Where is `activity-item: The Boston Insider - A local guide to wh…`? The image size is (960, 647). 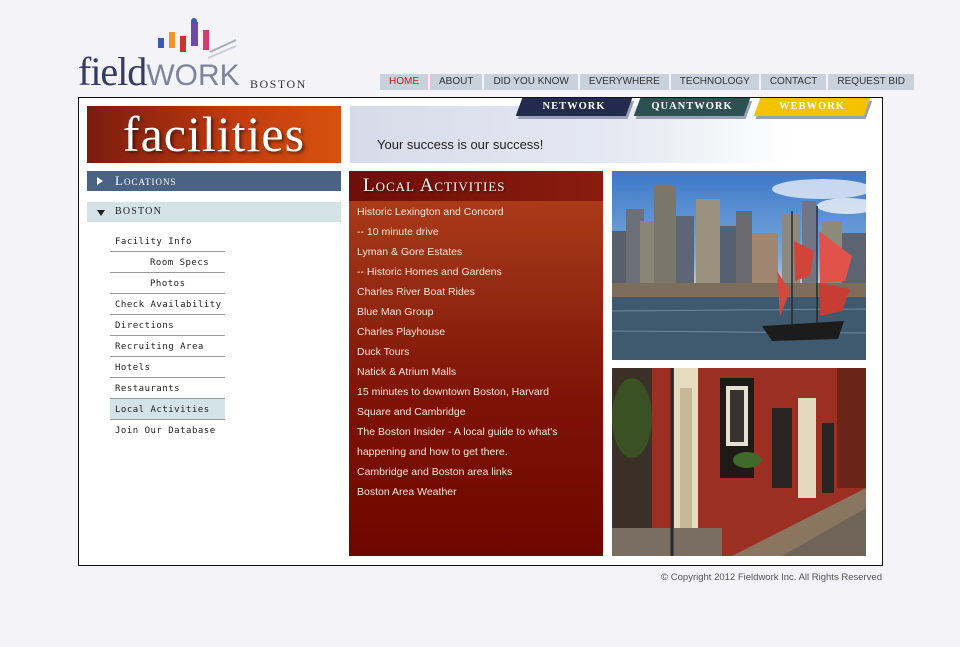
activity-item: The Boston Insider - A local guide to wh… is located at coordinates (477, 432).